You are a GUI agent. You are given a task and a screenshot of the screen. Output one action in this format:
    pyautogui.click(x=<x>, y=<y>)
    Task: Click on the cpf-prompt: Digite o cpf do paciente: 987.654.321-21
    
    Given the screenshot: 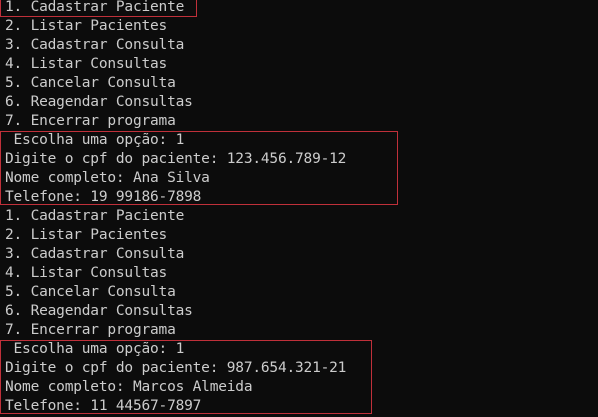 What is the action you would take?
    pyautogui.click(x=176, y=368)
    